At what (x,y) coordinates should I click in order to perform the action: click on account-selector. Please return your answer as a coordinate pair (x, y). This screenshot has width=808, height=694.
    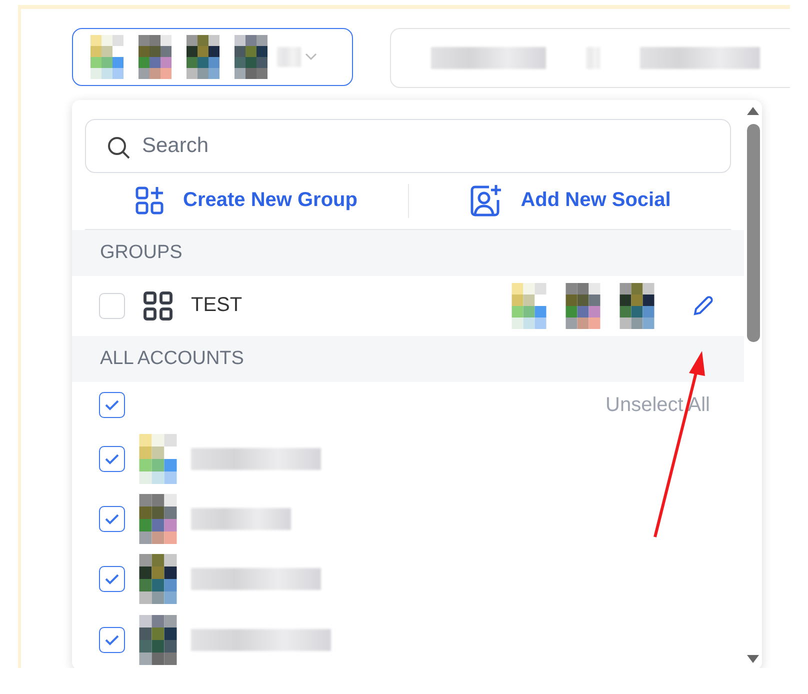
    Looking at the image, I should click on (212, 57).